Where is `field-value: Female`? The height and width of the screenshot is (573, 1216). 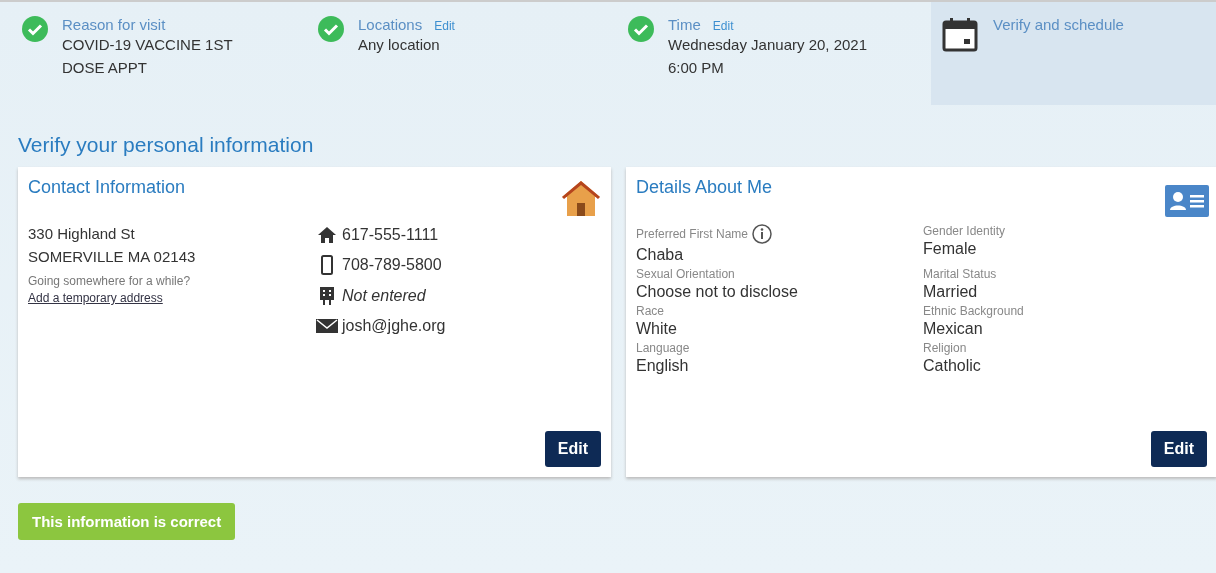 field-value: Female is located at coordinates (950, 249).